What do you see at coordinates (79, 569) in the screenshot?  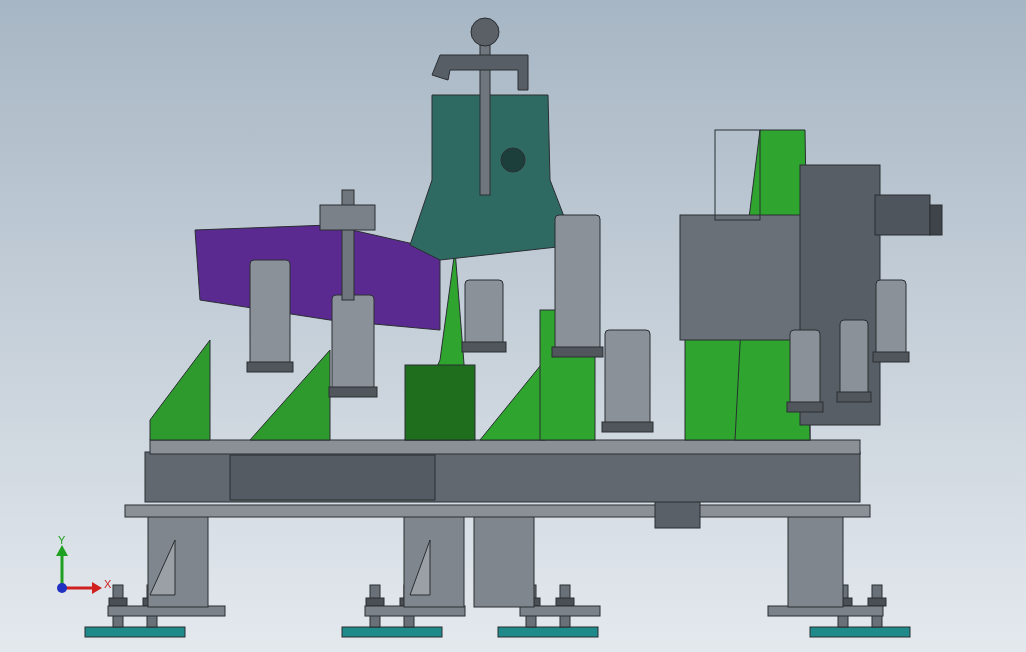 I see `axis-triad-icon` at bounding box center [79, 569].